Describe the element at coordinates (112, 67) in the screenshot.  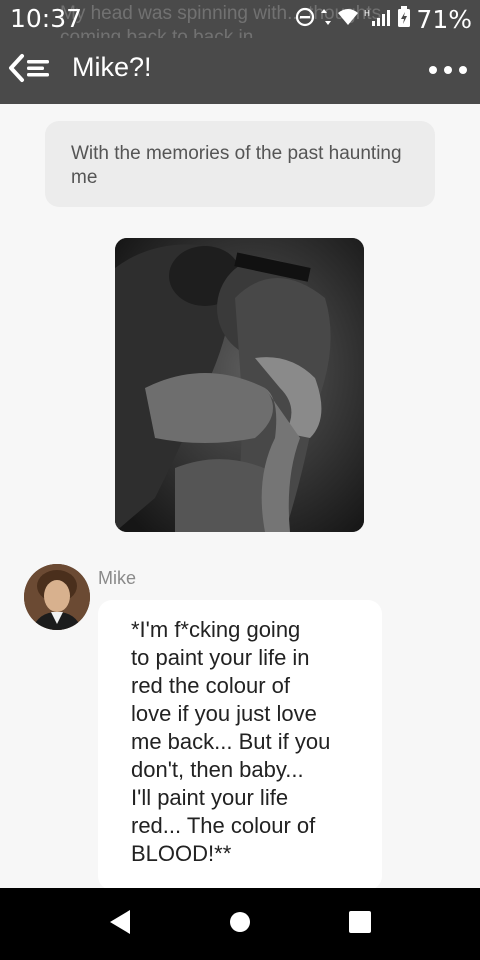
I see `chat-title: Mike?!` at that location.